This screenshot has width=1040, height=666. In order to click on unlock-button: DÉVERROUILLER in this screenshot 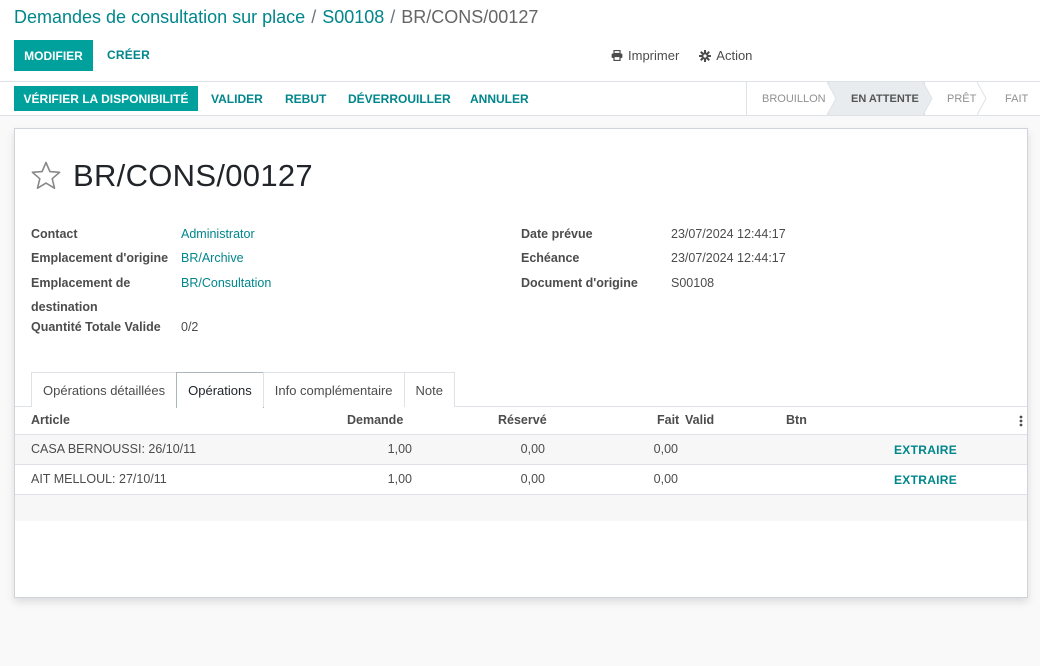, I will do `click(399, 99)`.